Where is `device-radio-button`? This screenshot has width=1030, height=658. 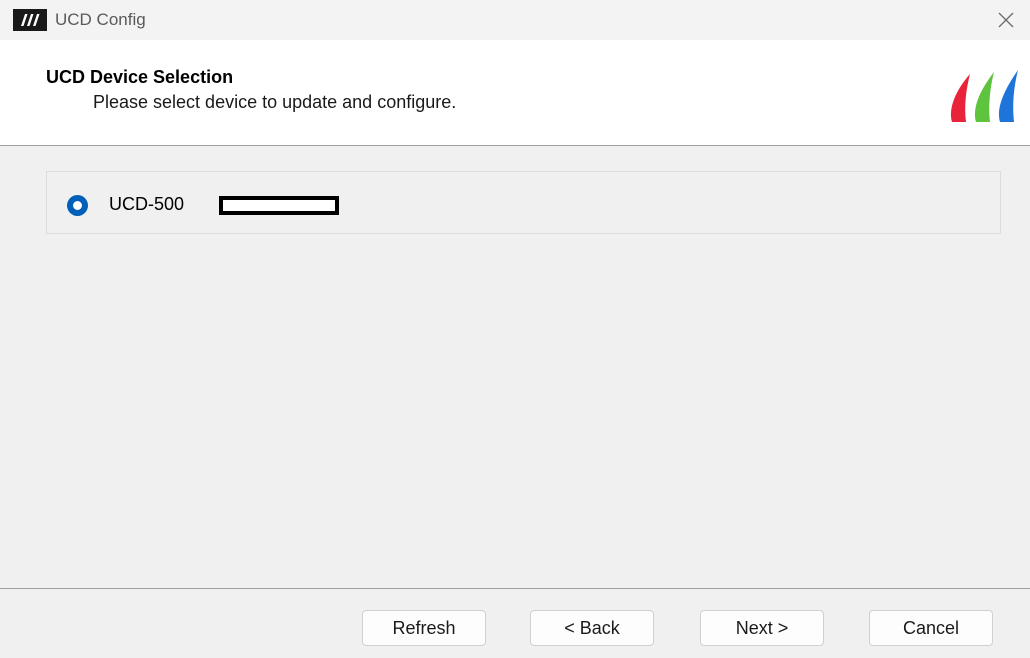
device-radio-button is located at coordinates (77, 205).